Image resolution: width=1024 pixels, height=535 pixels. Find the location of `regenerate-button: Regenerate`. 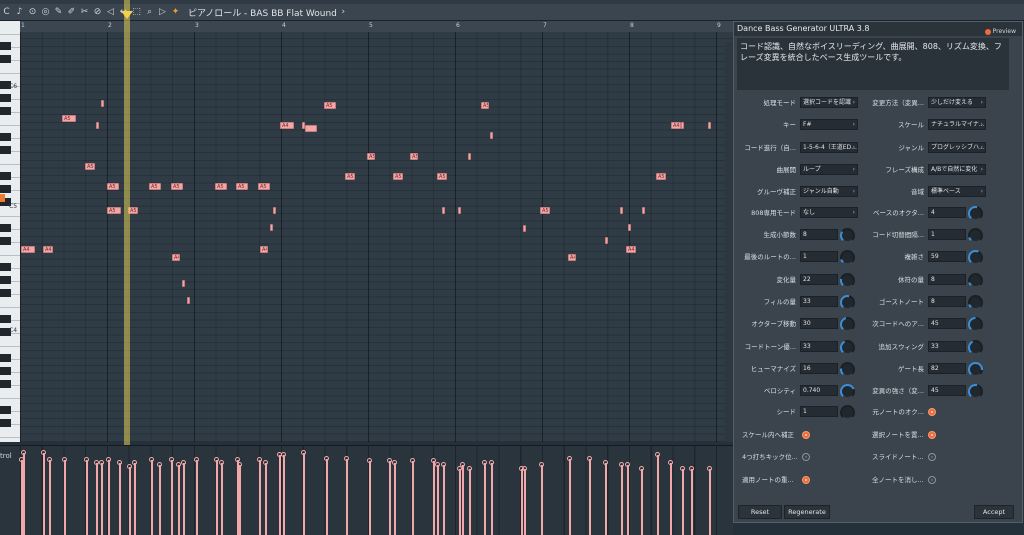

regenerate-button: Regenerate is located at coordinates (807, 512).